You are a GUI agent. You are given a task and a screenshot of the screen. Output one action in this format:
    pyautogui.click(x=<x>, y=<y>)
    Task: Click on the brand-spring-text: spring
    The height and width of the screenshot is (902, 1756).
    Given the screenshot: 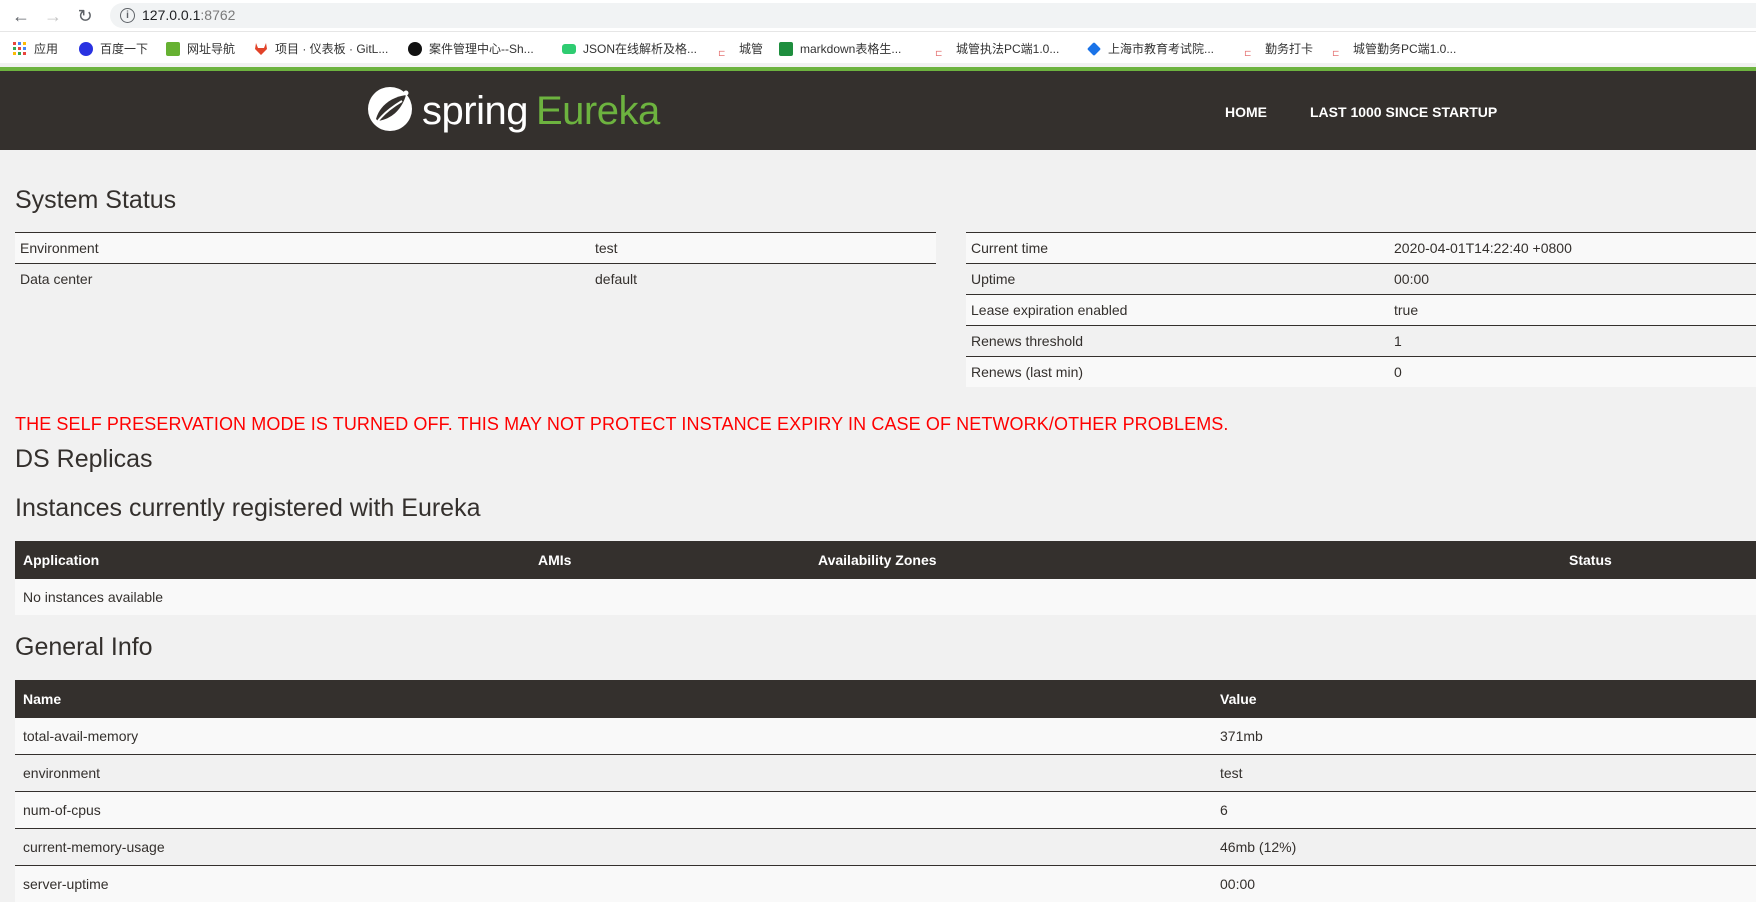 What is the action you would take?
    pyautogui.click(x=475, y=111)
    